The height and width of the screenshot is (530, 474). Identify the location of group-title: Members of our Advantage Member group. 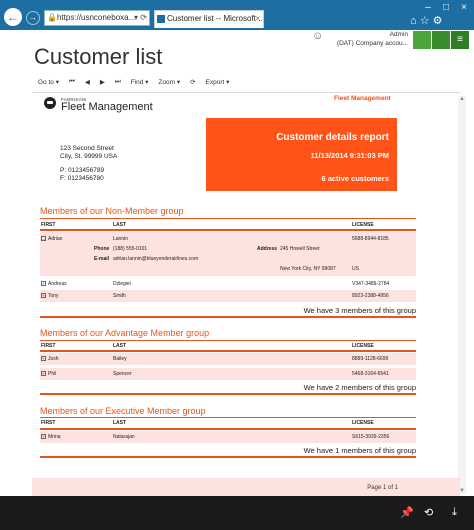
(125, 333).